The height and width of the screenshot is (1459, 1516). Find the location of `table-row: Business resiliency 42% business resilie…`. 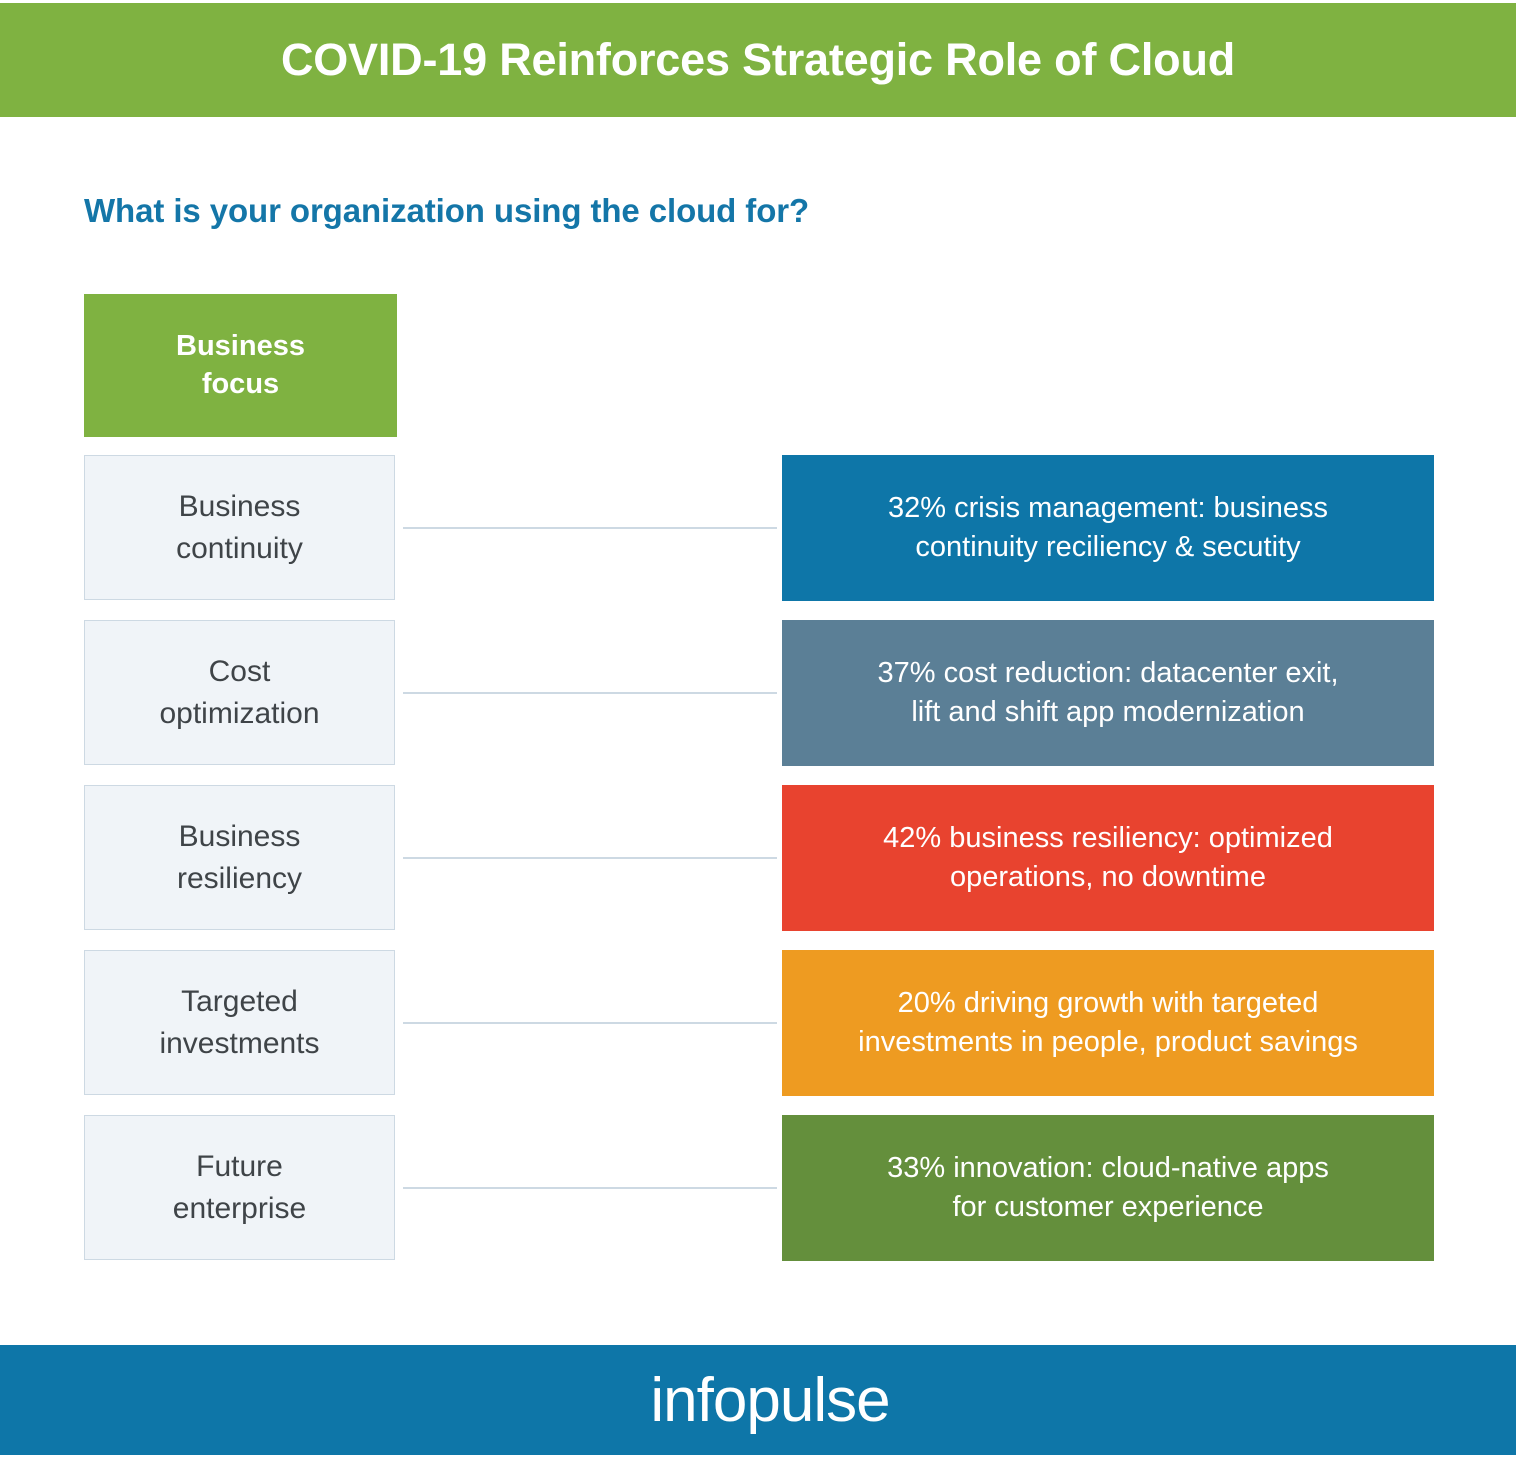

table-row: Business resiliency 42% business resilie… is located at coordinates (758, 858).